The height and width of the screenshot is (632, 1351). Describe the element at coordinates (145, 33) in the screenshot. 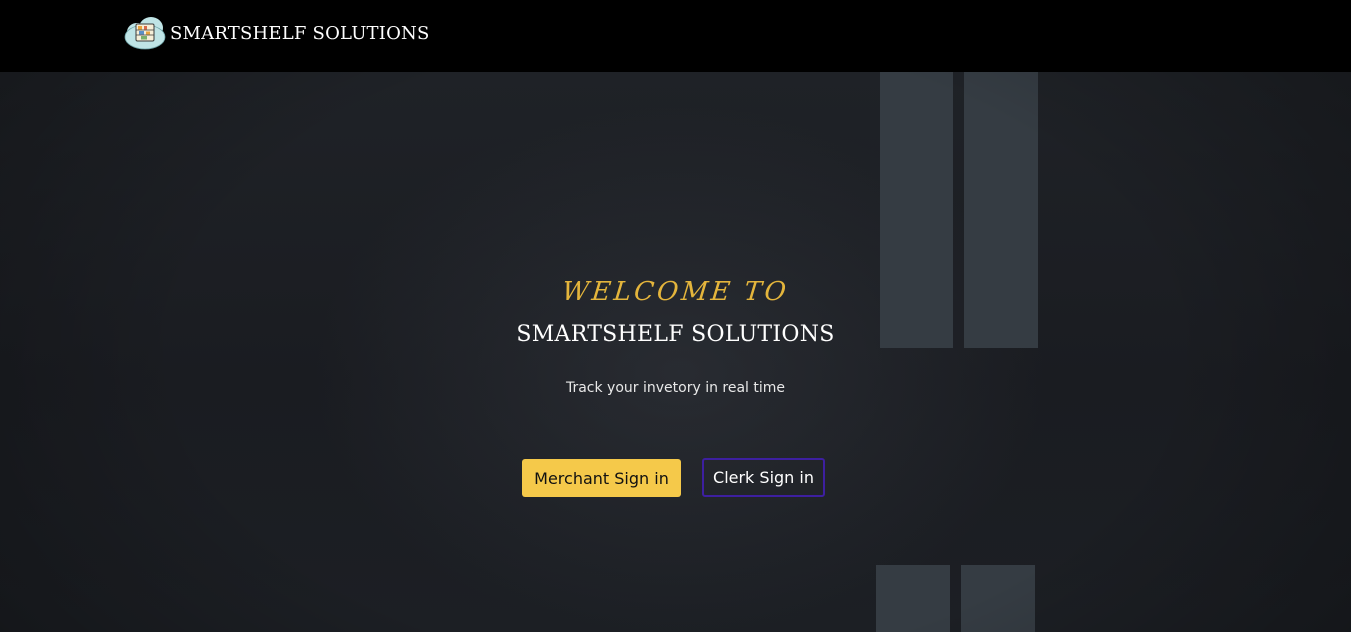

I see `cloud-shelf-logo-icon` at that location.